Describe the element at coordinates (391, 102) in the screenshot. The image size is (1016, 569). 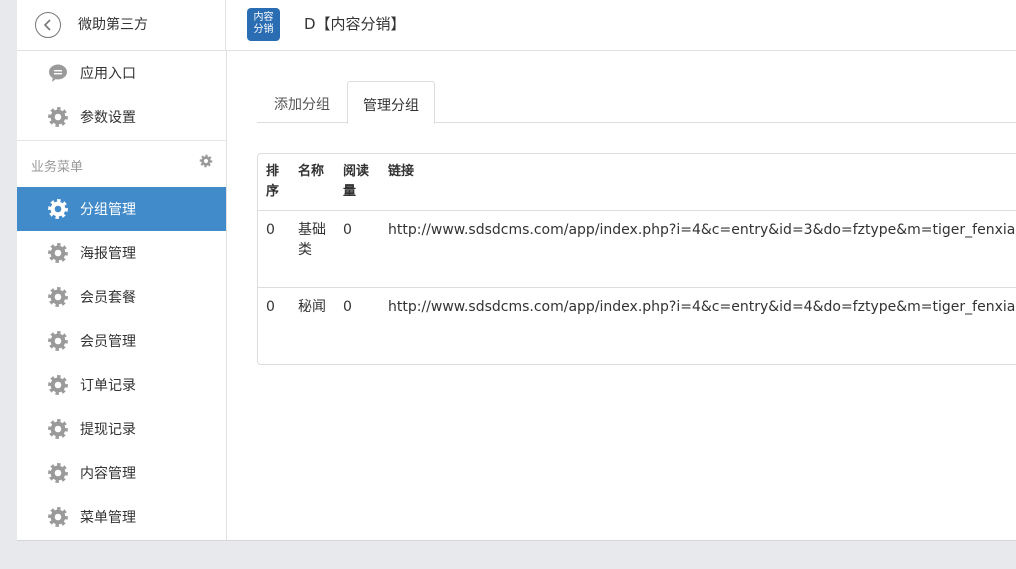
I see `tab-manage-group: 管理分组` at that location.